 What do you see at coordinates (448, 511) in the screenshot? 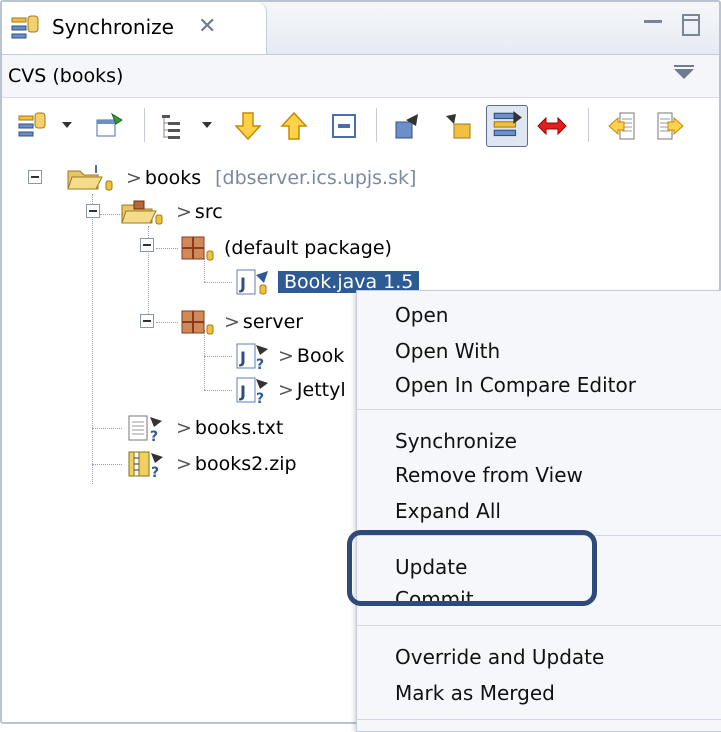
I see `menu-item-expand-all: Expand All` at bounding box center [448, 511].